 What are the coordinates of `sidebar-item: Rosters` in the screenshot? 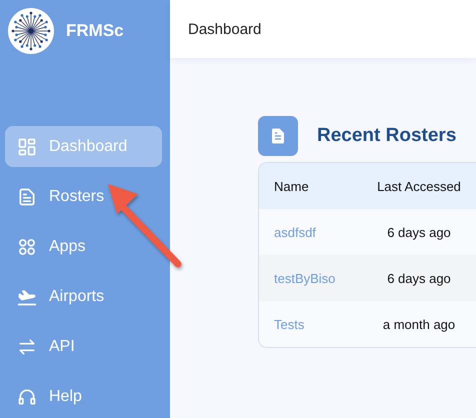 It's located at (83, 196).